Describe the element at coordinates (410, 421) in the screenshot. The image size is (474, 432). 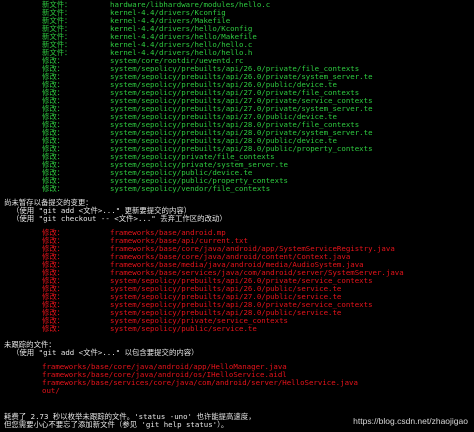
I see `watermark-url: https://blog.csdn.net/zhaojigao` at that location.